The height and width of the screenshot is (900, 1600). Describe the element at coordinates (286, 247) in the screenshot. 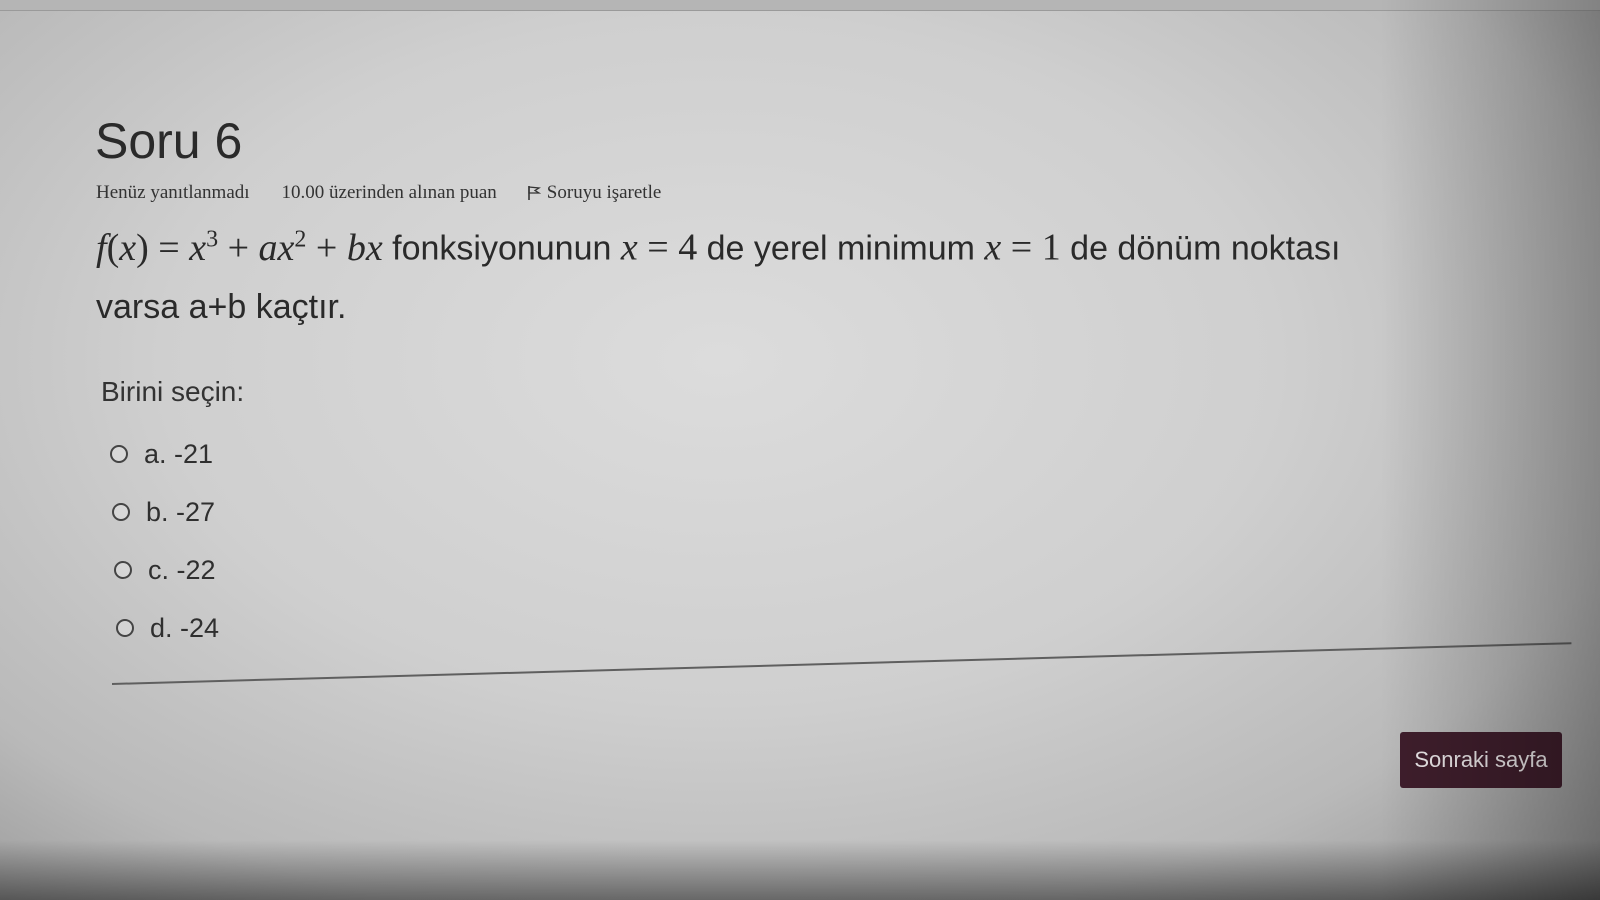

I see `formula-x-squared: x` at that location.